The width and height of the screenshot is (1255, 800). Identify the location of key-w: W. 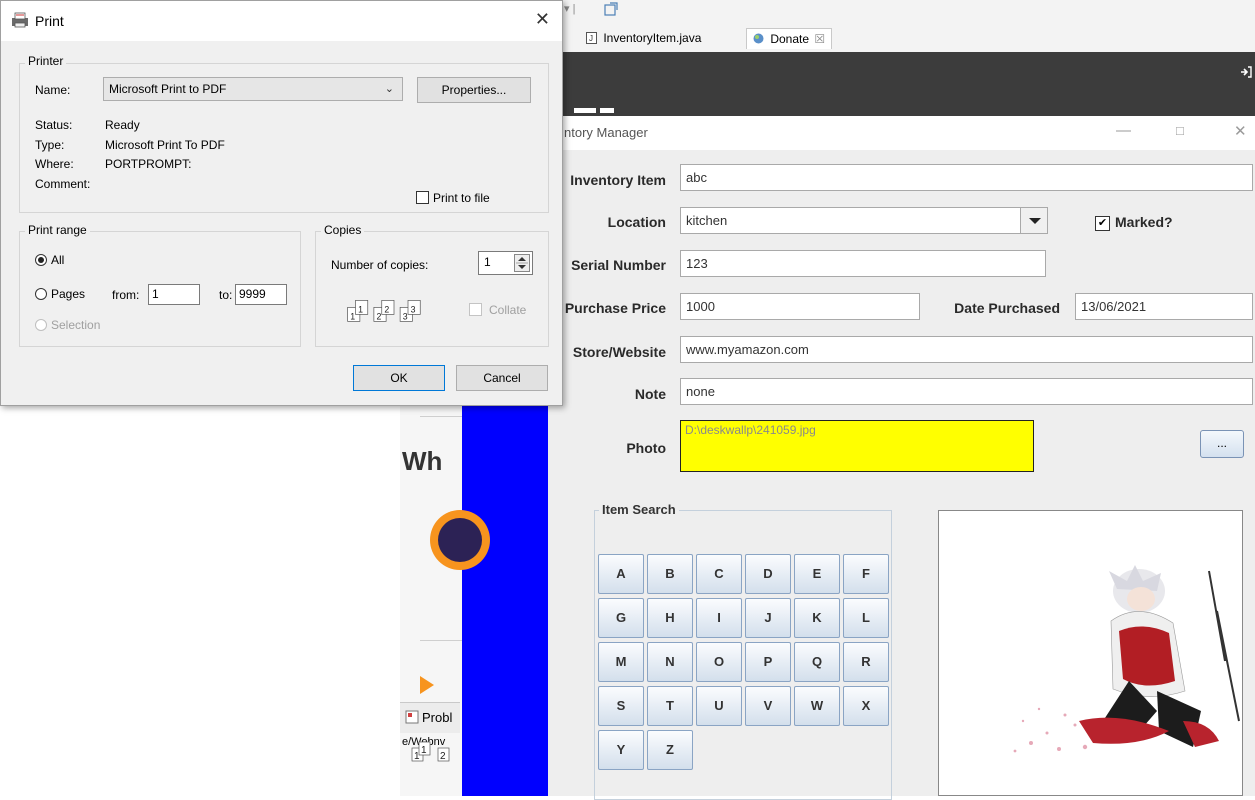
(817, 706).